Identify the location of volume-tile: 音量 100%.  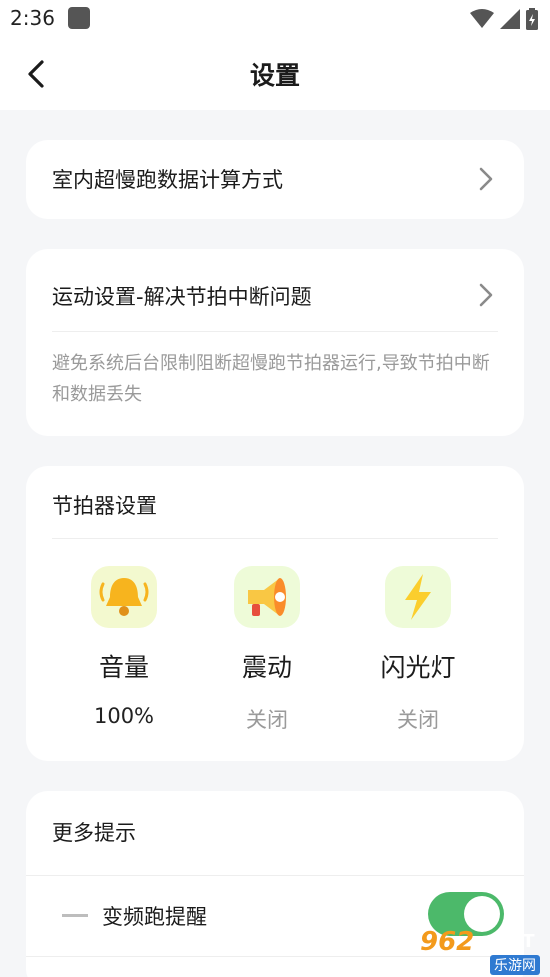
(124, 647).